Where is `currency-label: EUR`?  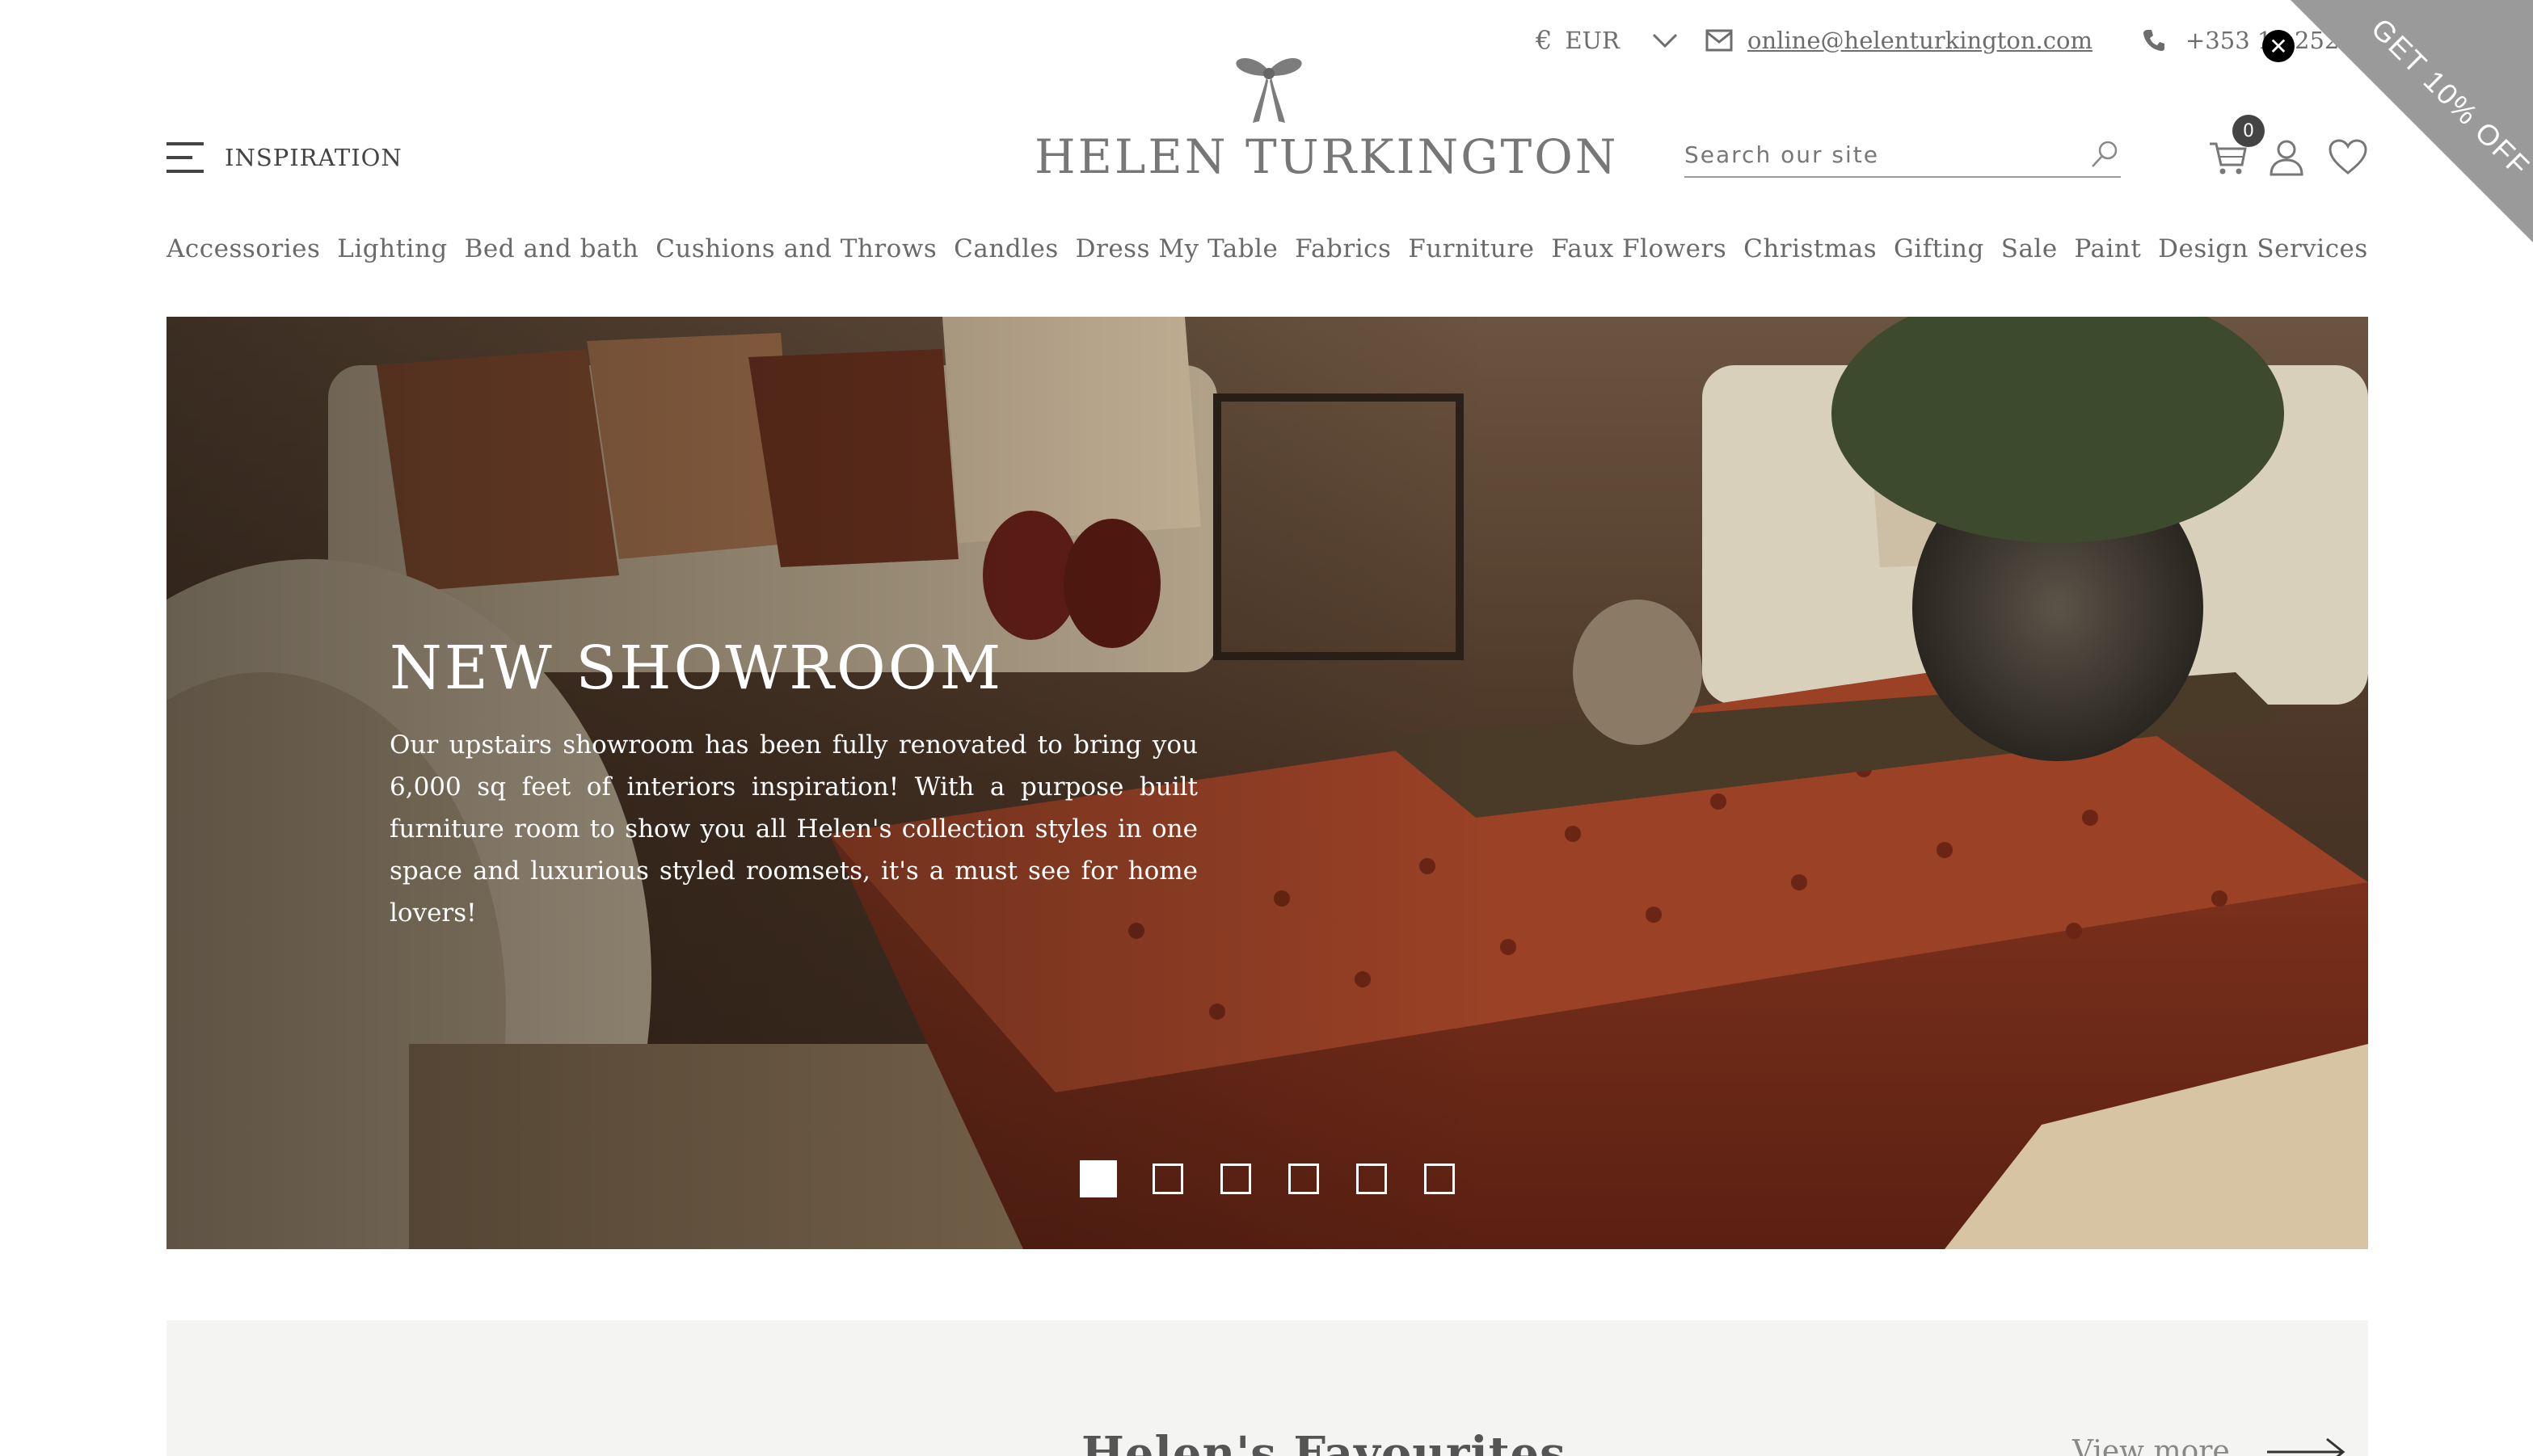
currency-label: EUR is located at coordinates (1592, 40).